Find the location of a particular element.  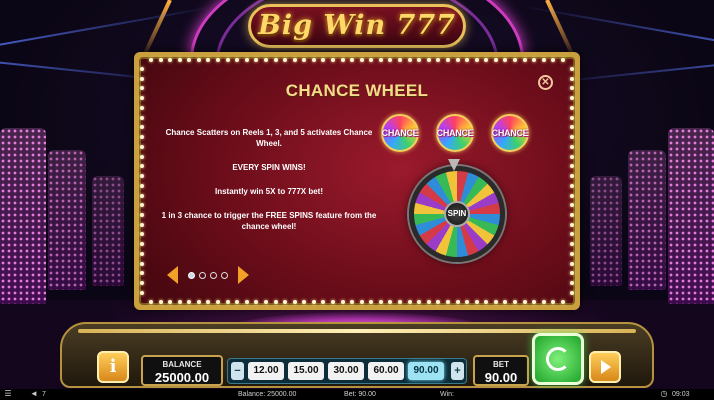

spin-button is located at coordinates (558, 359).